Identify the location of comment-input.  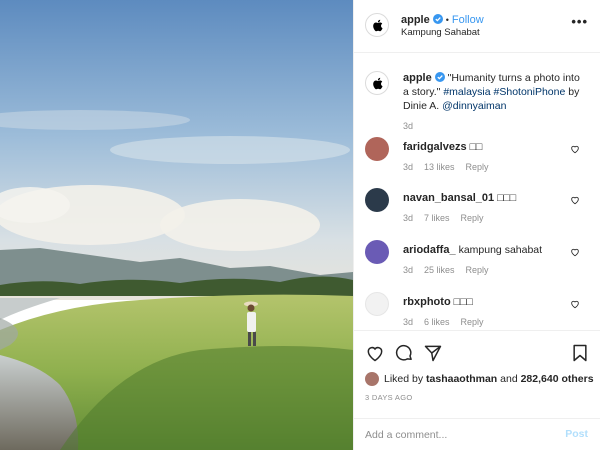
(460, 435).